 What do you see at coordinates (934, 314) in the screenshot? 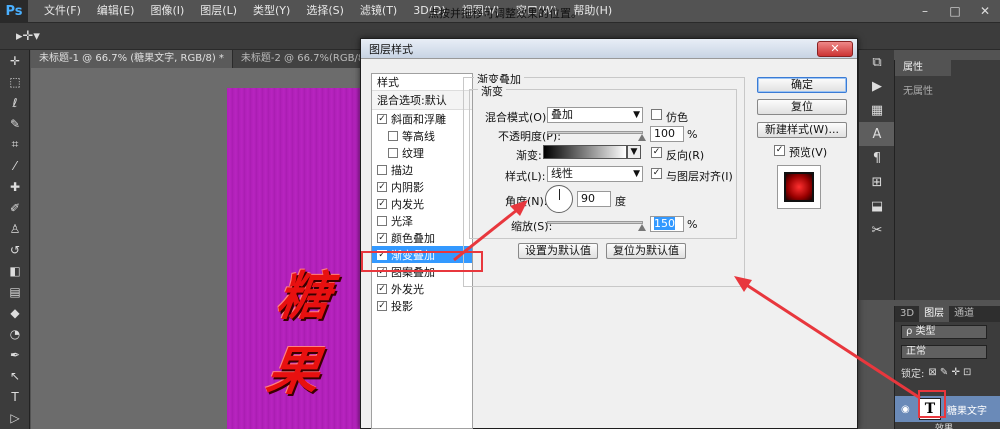
I see `tab-layers: 图层` at bounding box center [934, 314].